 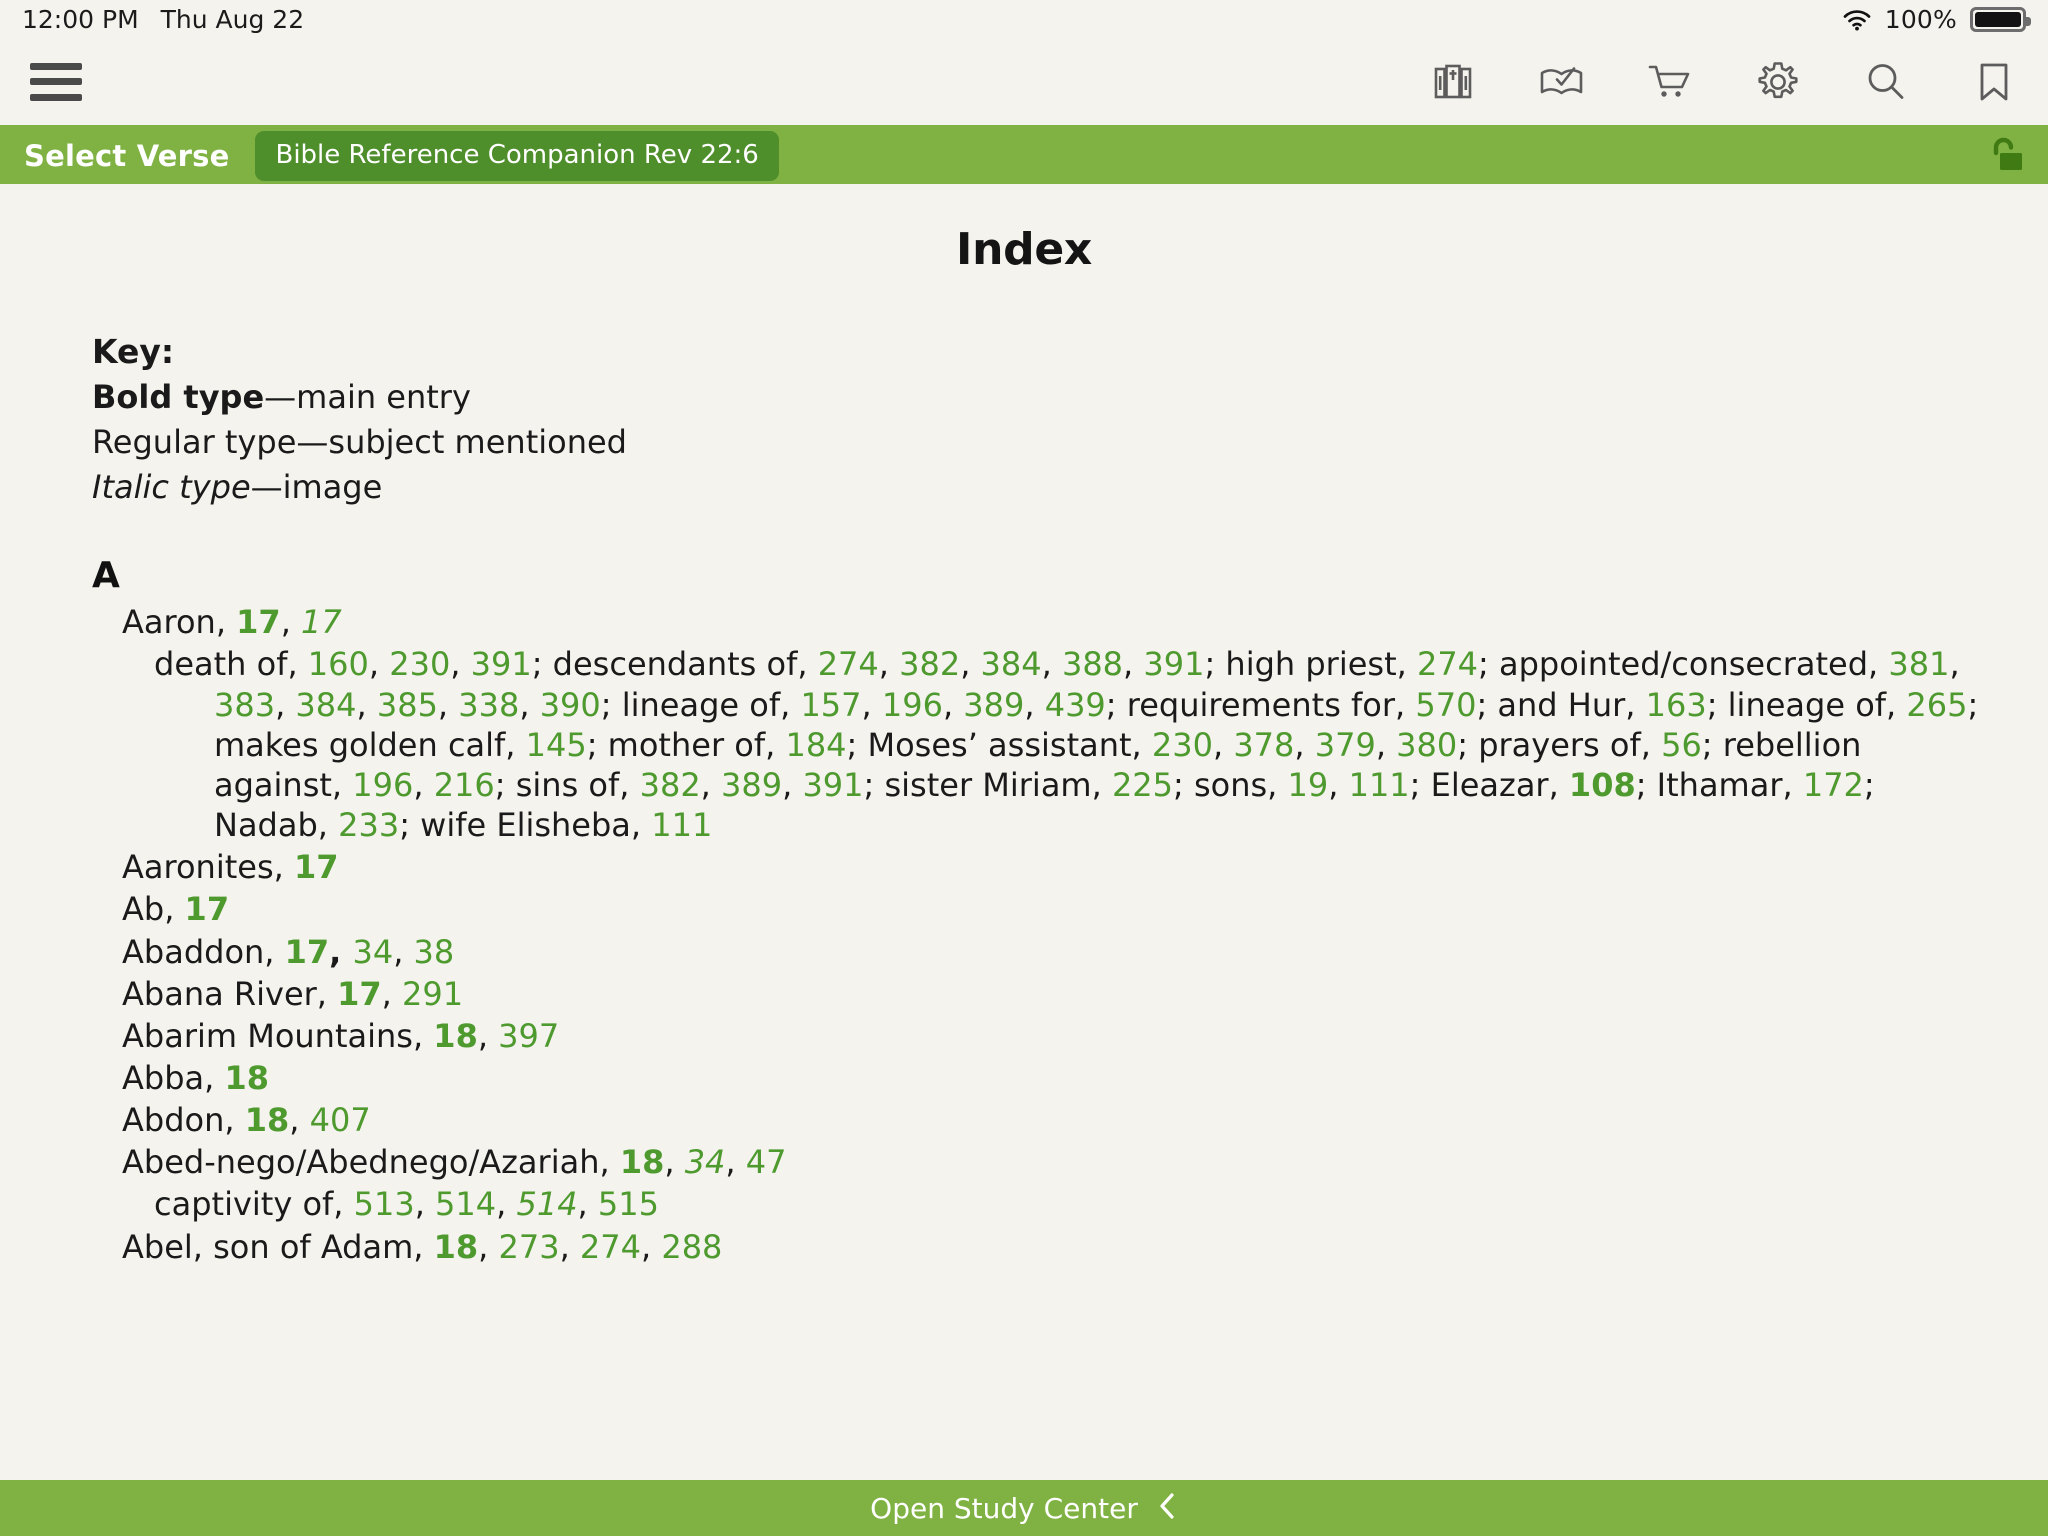 I want to click on bookmark-icon, so click(x=1994, y=82).